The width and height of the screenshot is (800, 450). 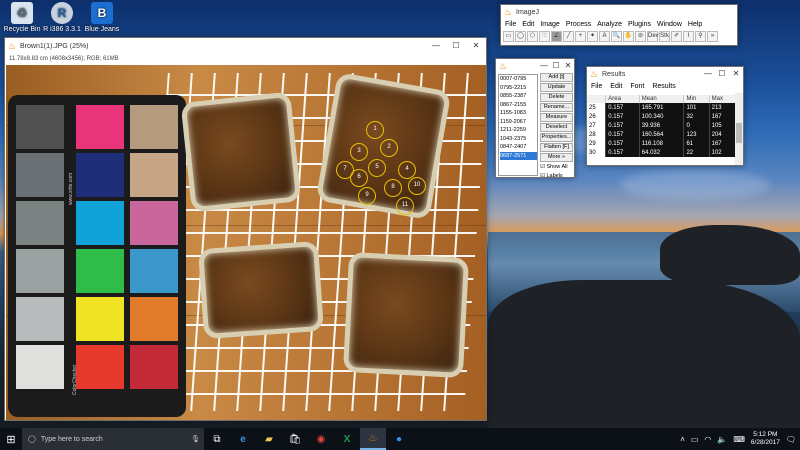 What do you see at coordinates (628, 36) in the screenshot?
I see `hand-tool-icon: ✋` at bounding box center [628, 36].